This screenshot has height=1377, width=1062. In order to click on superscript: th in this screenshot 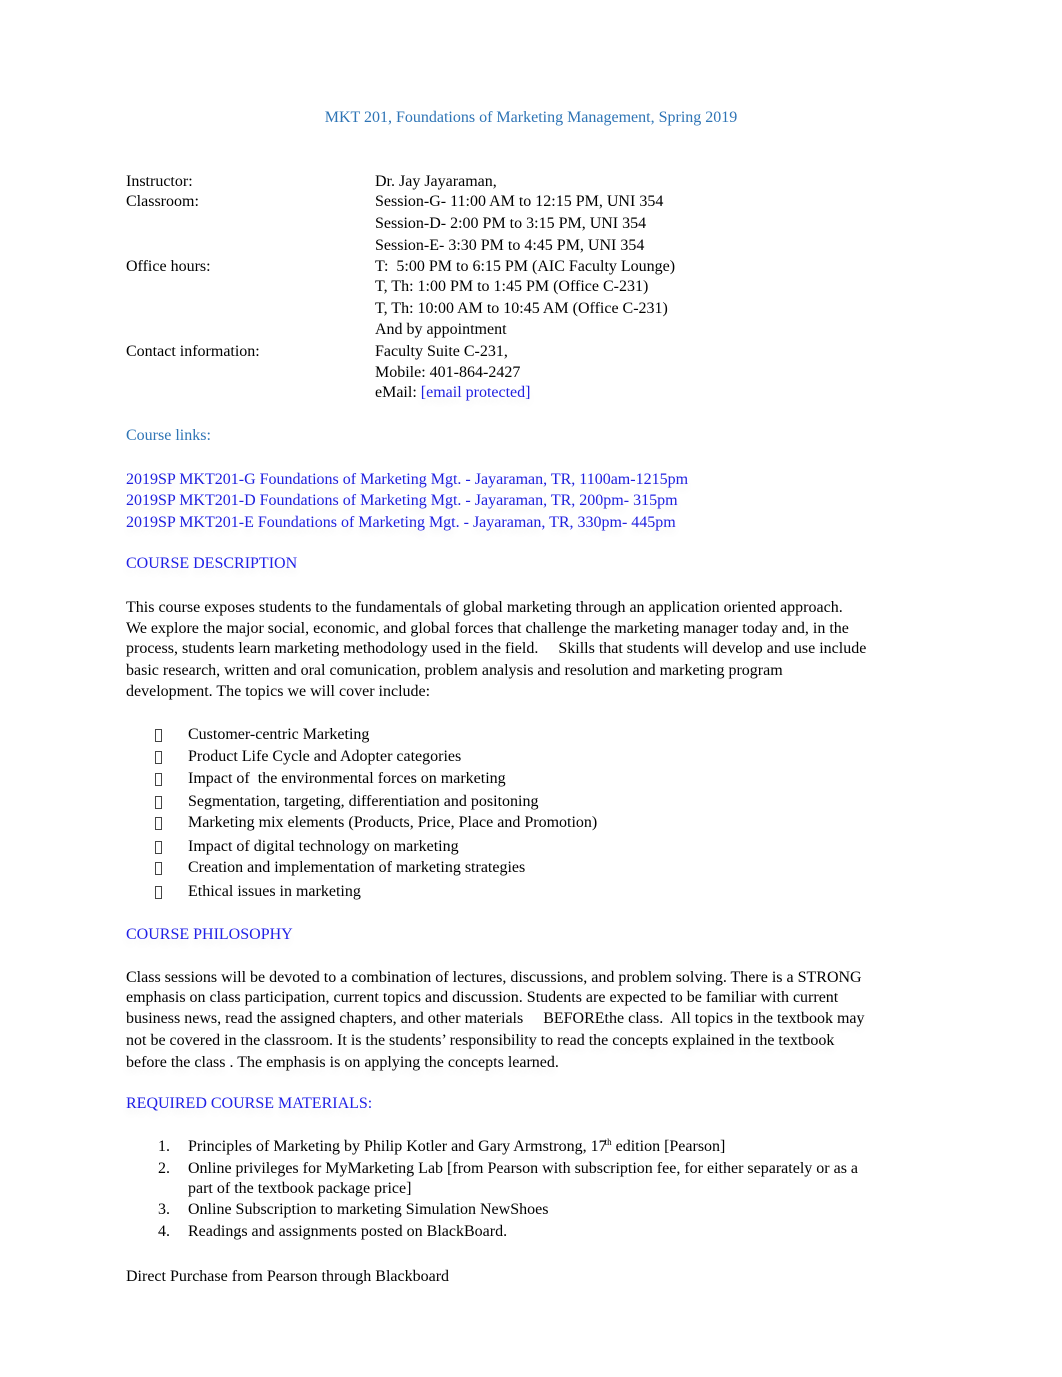, I will do `click(608, 1141)`.